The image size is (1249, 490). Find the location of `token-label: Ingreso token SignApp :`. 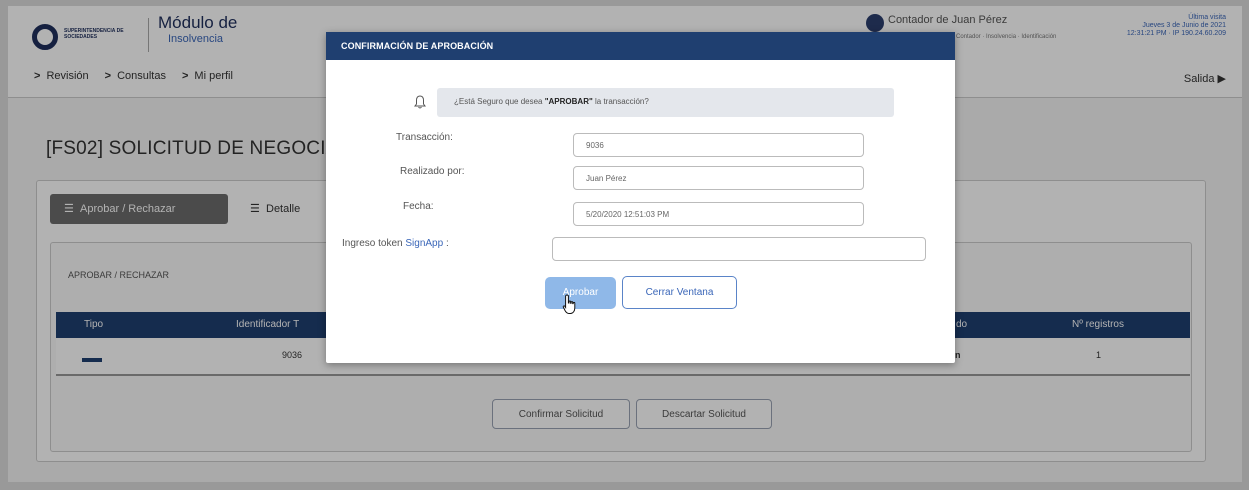

token-label: Ingreso token SignApp : is located at coordinates (395, 243).